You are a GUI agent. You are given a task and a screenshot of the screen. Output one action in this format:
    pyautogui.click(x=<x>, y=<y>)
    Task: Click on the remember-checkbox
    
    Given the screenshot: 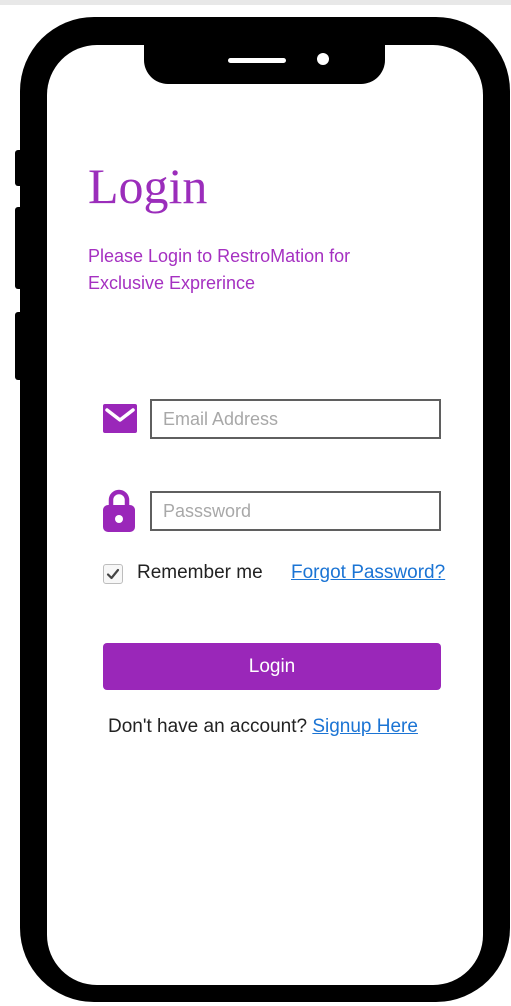 What is the action you would take?
    pyautogui.click(x=113, y=574)
    